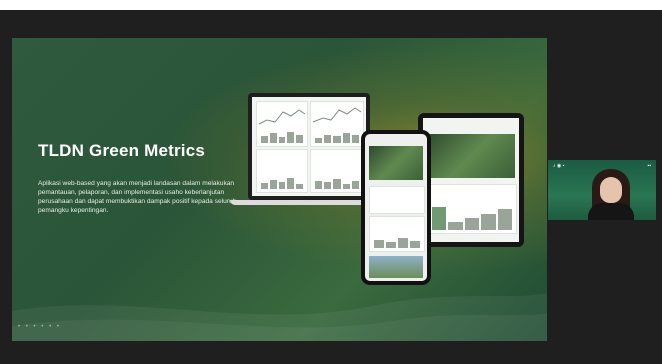 The height and width of the screenshot is (364, 662). I want to click on tablet-mockup, so click(471, 180).